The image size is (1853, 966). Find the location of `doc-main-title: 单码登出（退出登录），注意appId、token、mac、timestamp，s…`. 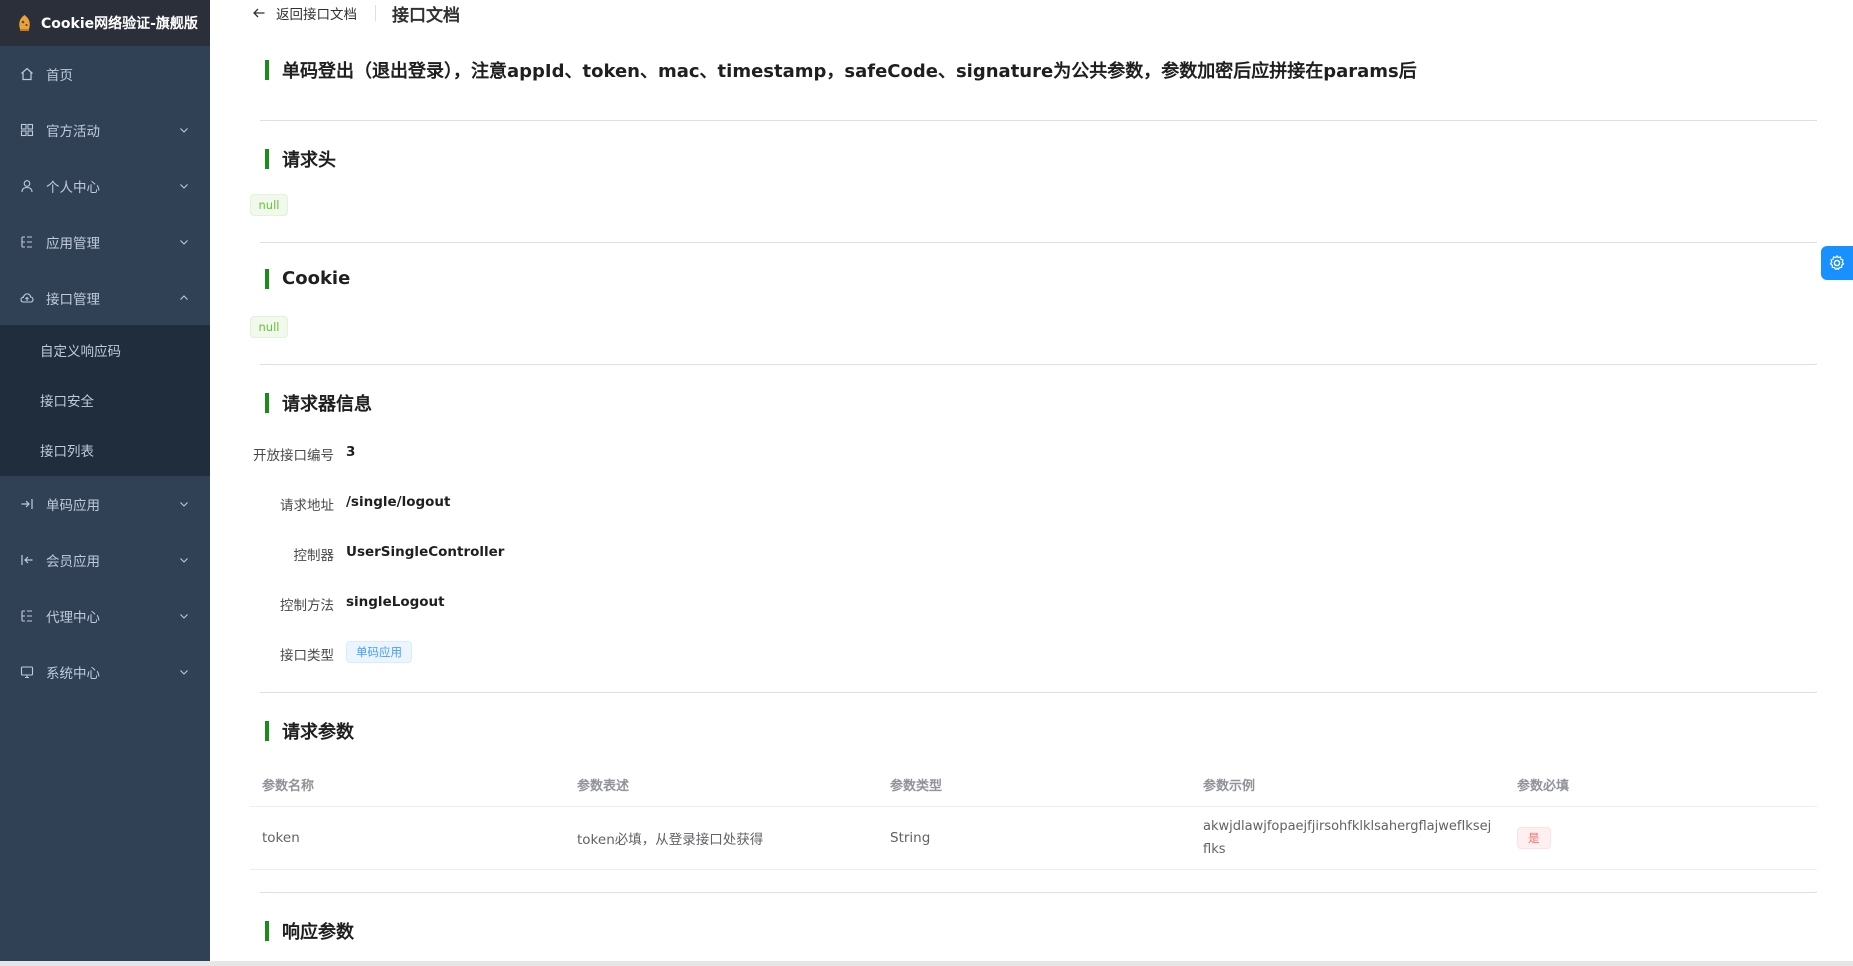

doc-main-title: 单码登出（退出登录），注意appId、token、mac、timestamp，s… is located at coordinates (841, 70).